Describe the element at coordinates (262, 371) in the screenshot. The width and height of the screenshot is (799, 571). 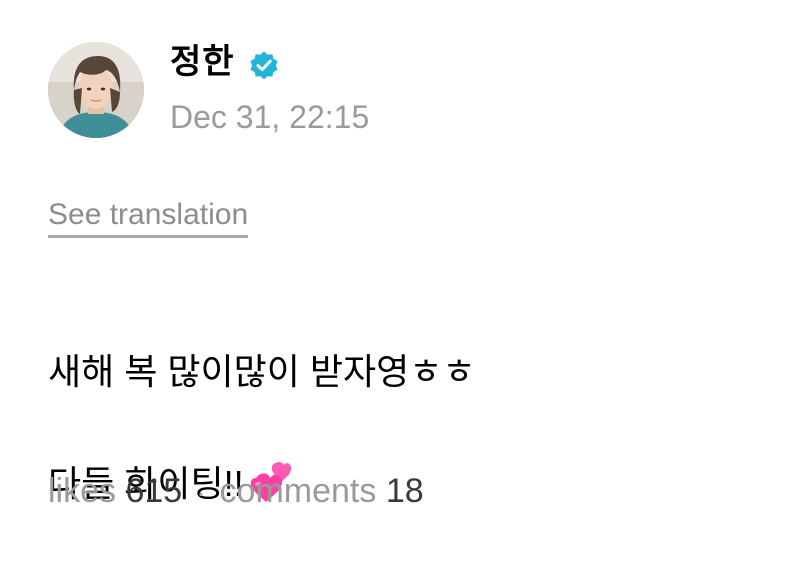
I see `post-body-line-1: 새해 복 많이많이 받자영ㅎㅎ` at that location.